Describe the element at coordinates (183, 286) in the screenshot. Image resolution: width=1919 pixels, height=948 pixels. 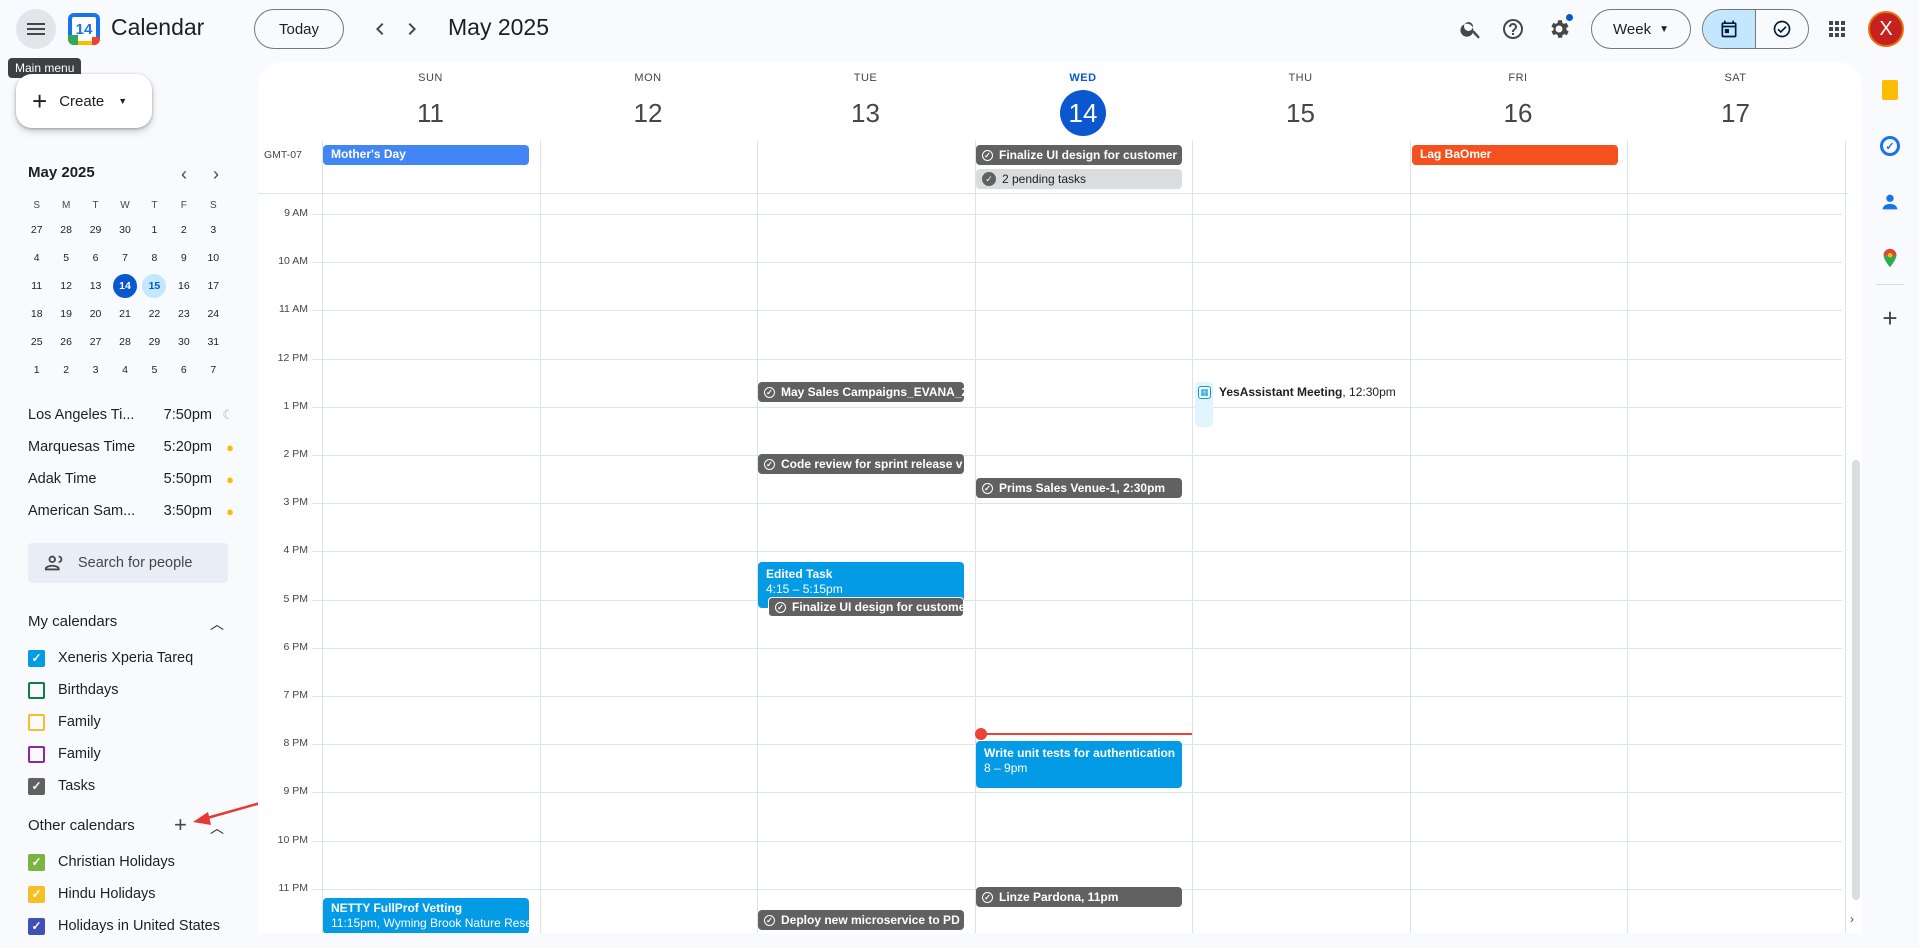
I see `mini-day: 16` at that location.